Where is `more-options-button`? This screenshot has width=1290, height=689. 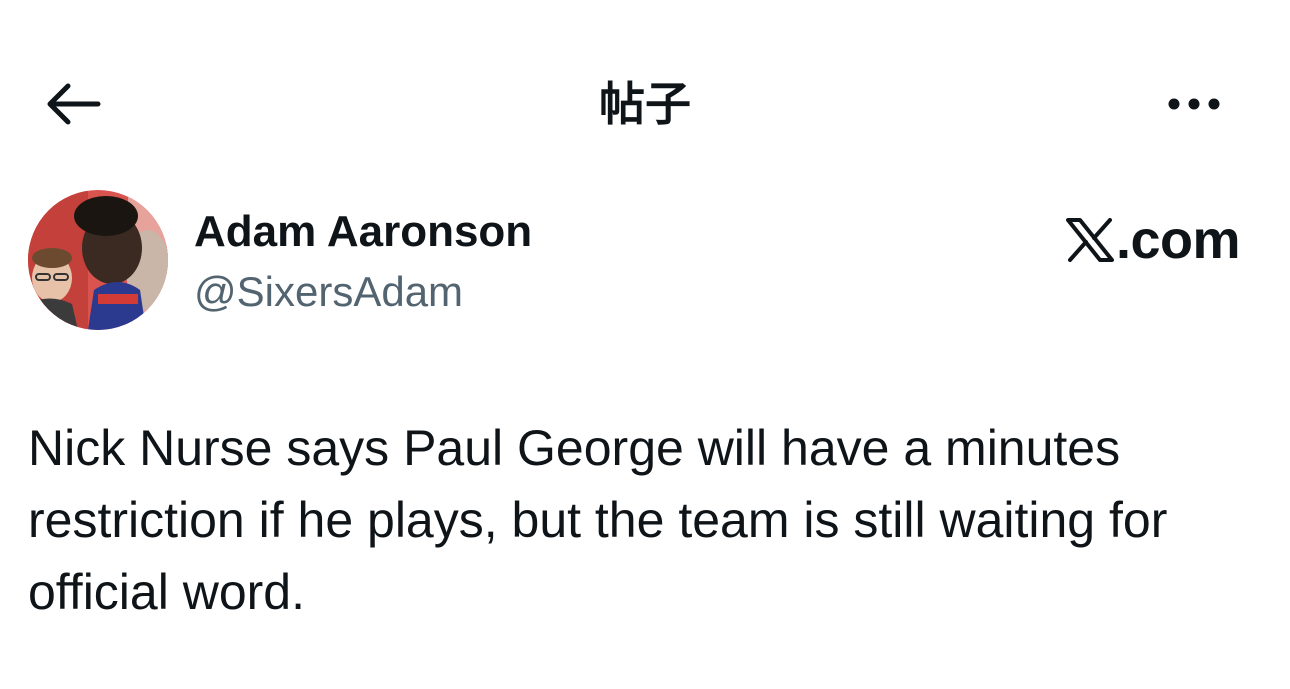 more-options-button is located at coordinates (1194, 104).